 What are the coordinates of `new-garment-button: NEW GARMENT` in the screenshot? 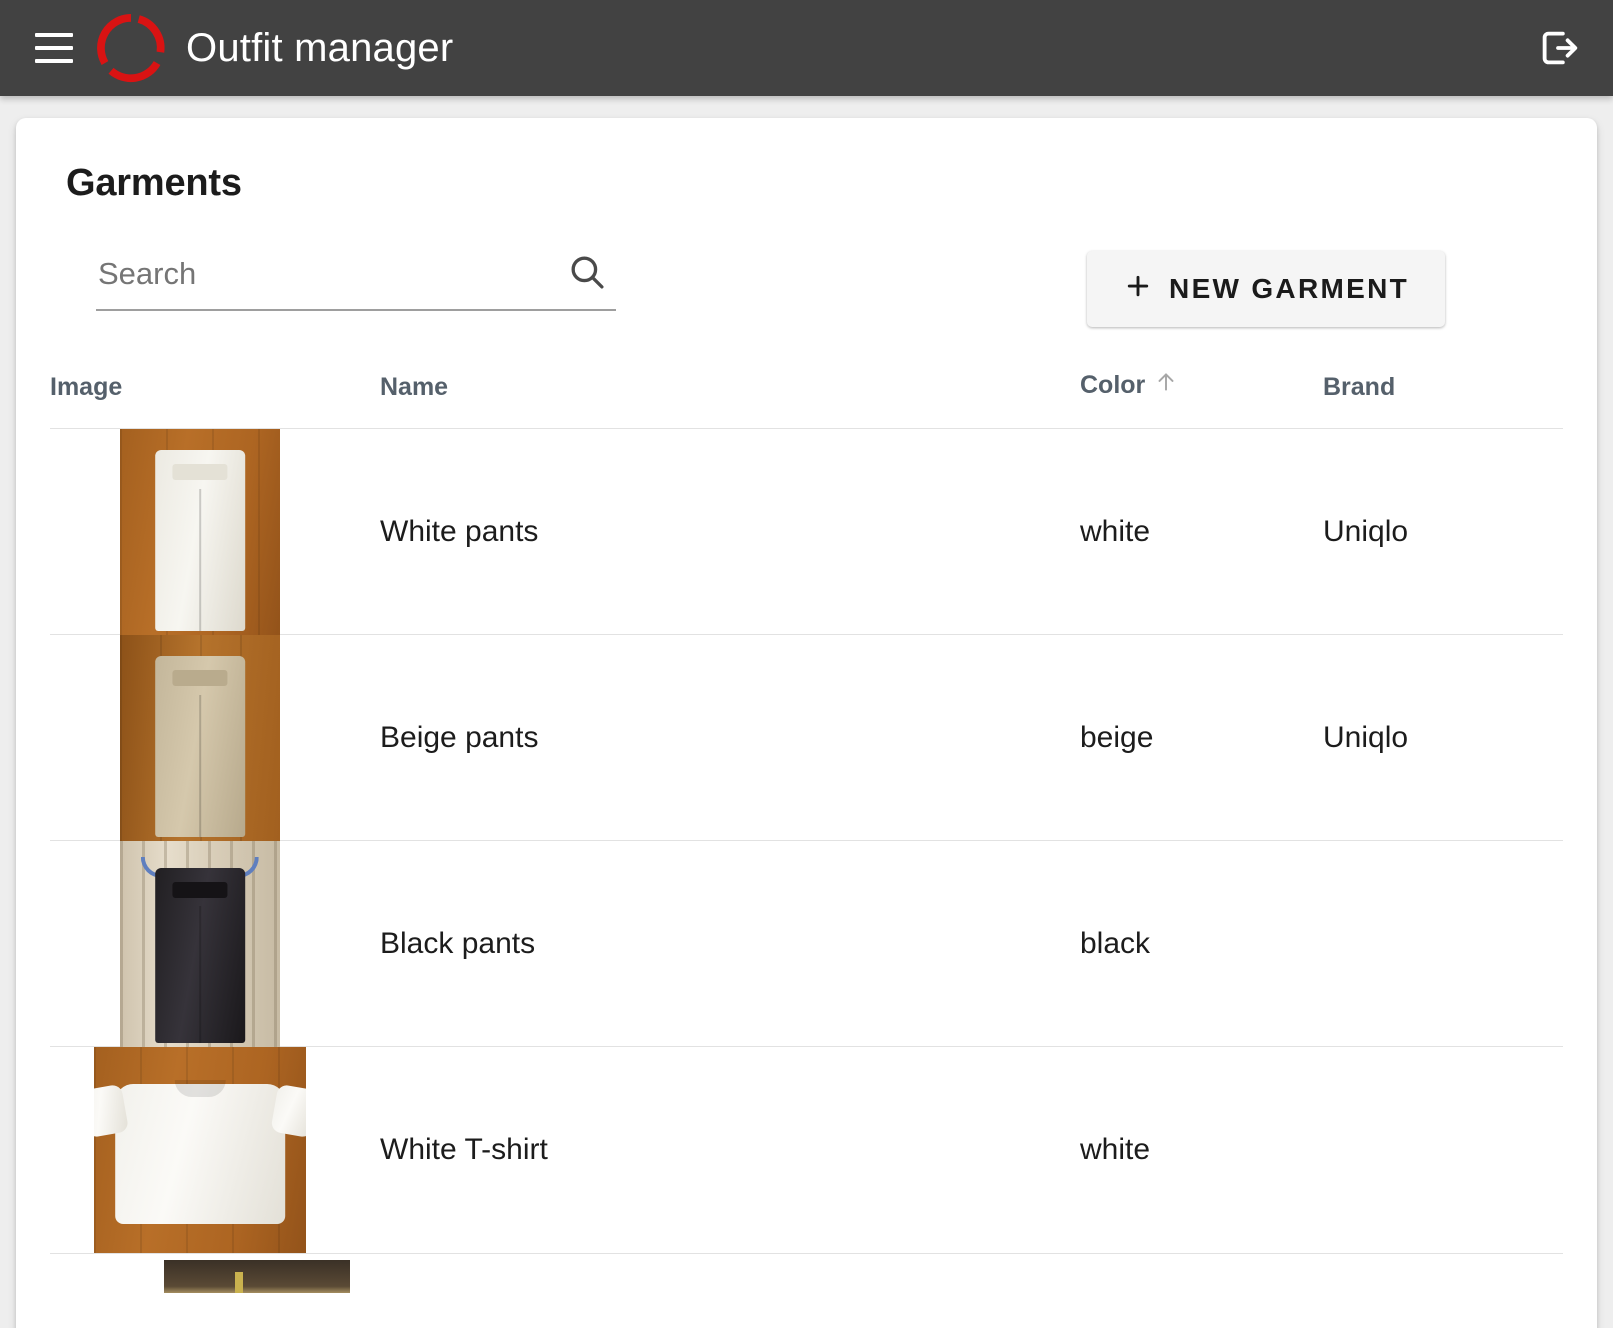 It's located at (1266, 289).